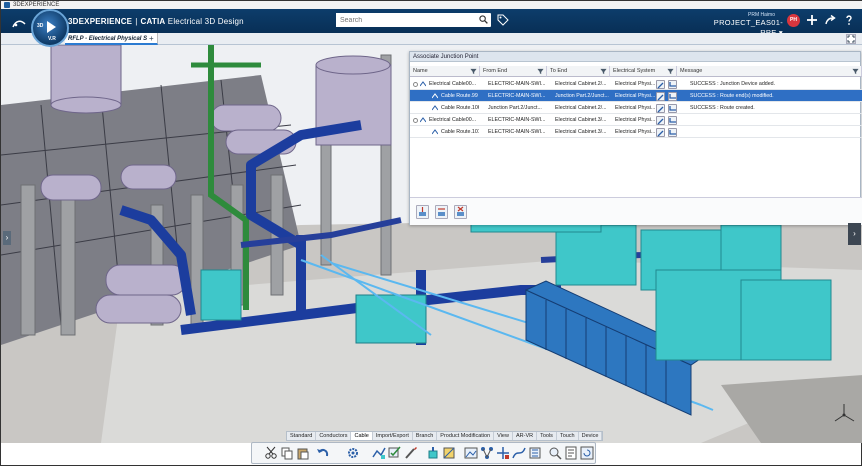  I want to click on share-icon, so click(830, 20).